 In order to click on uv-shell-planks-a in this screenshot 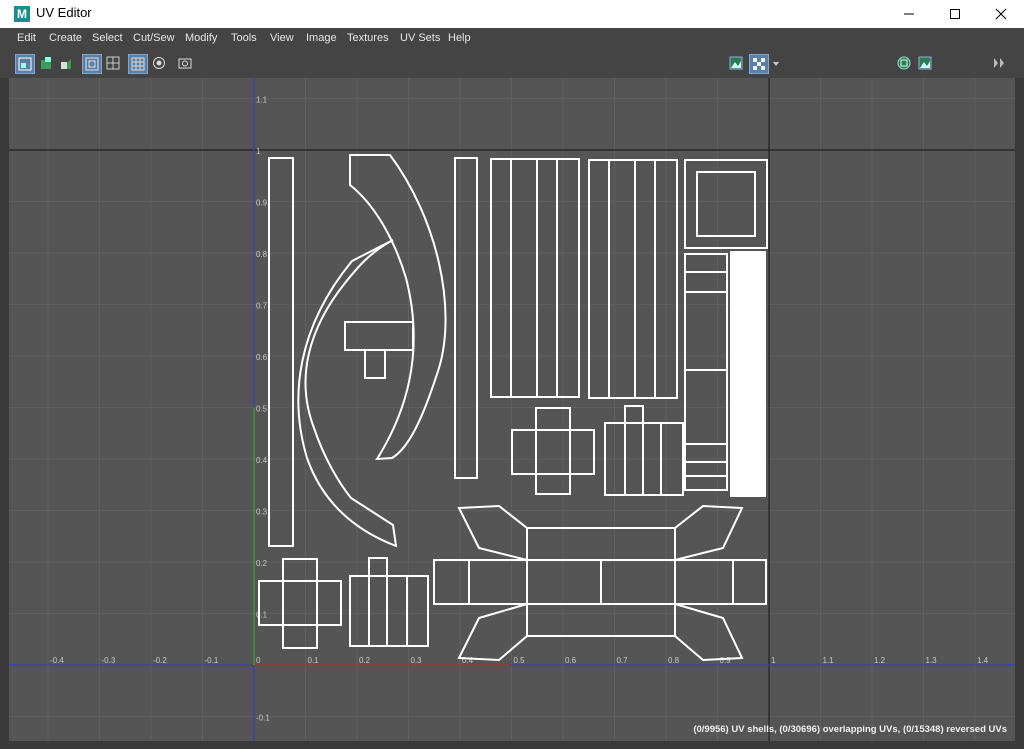, I will do `click(535, 278)`.